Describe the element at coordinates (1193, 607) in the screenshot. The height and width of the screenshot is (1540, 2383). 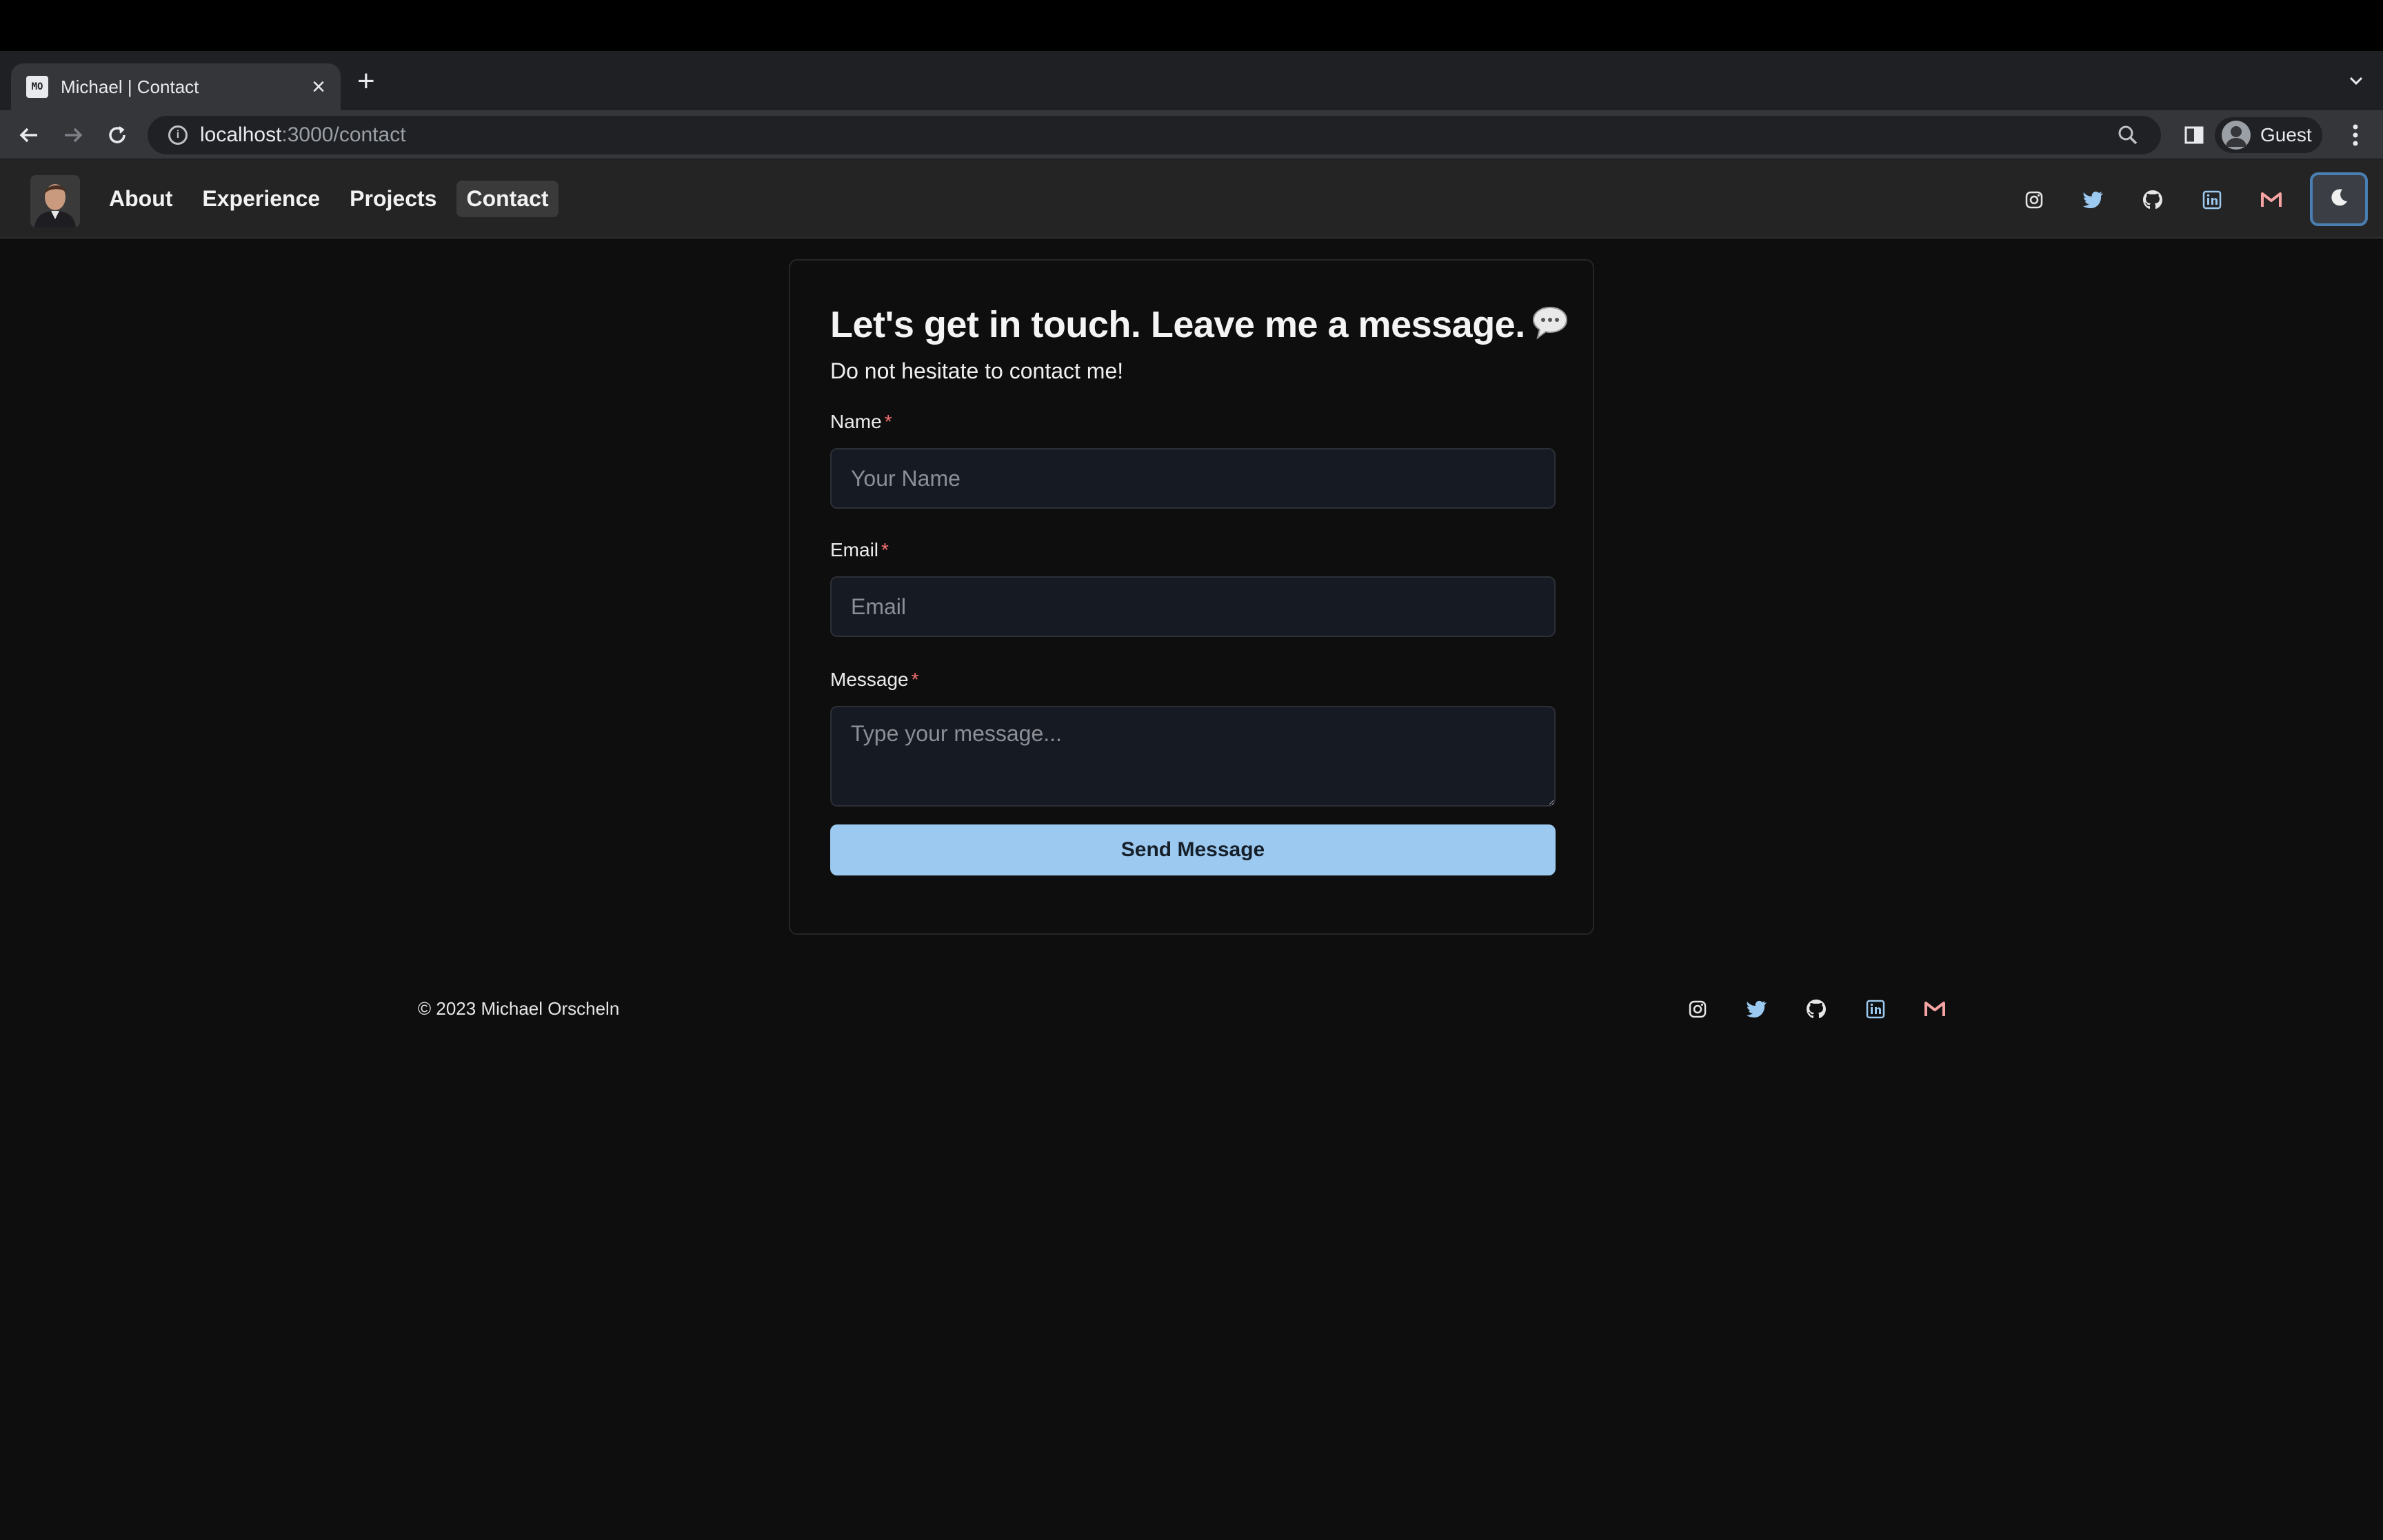
I see `email-field` at that location.